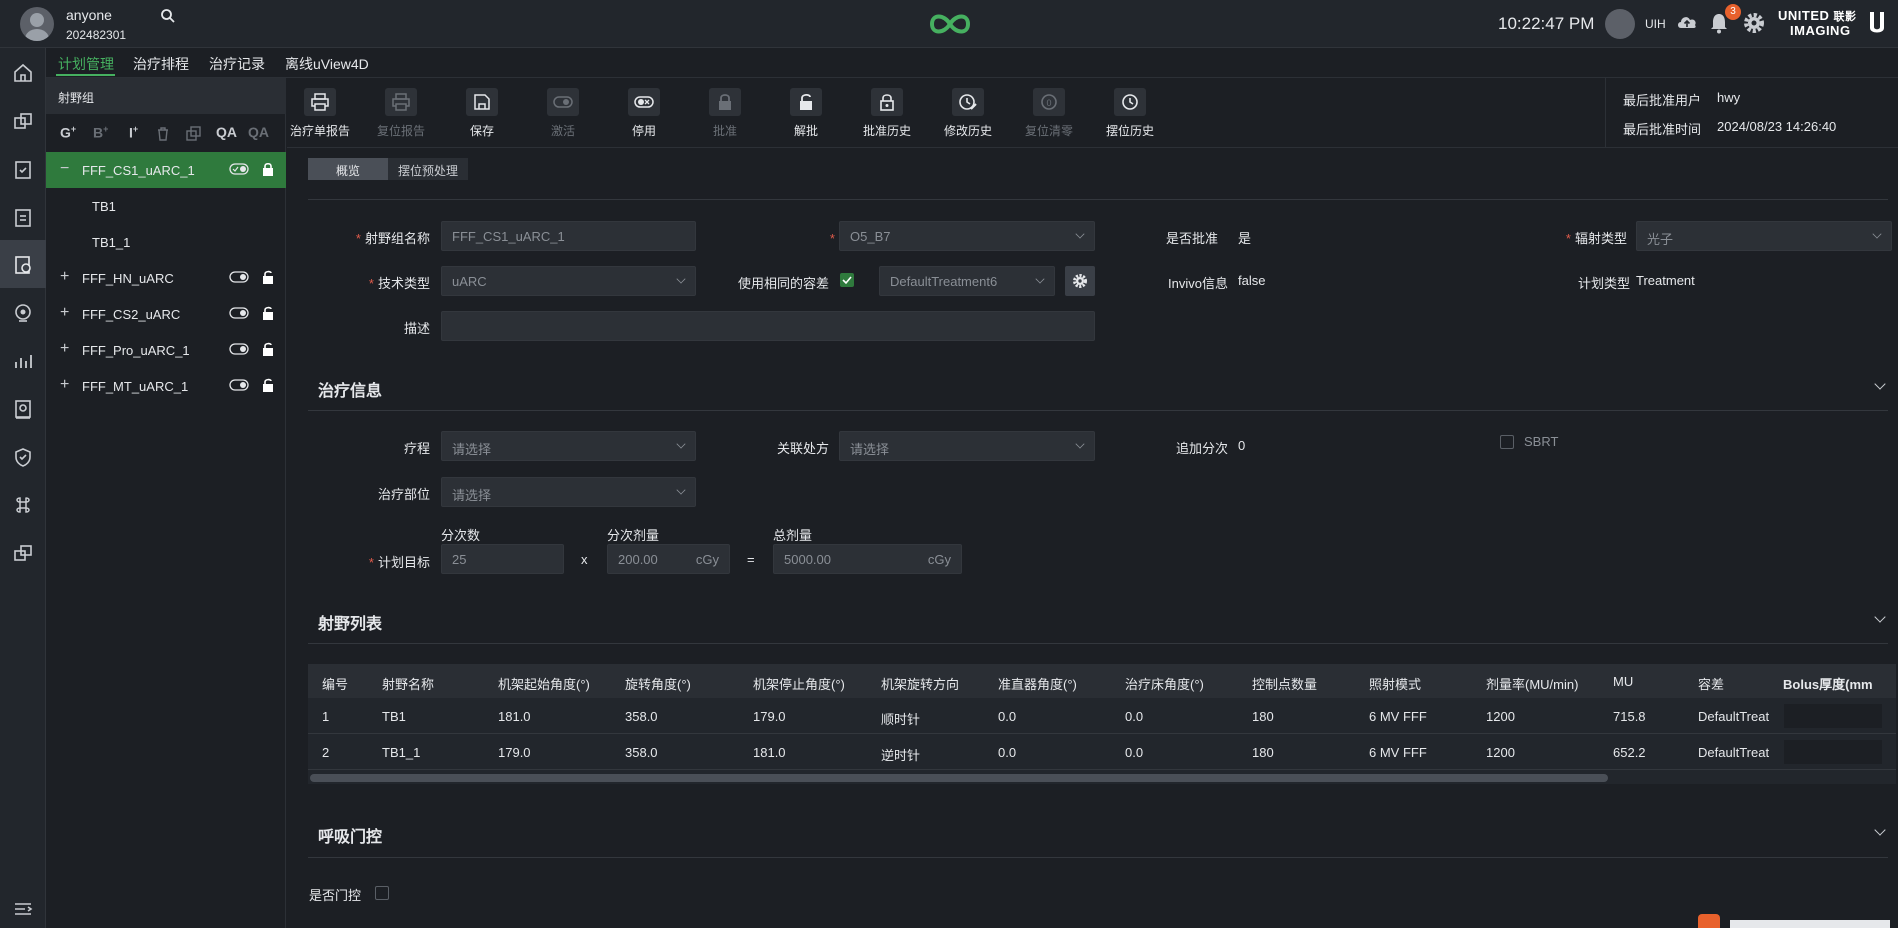 The image size is (1898, 928). Describe the element at coordinates (428, 169) in the screenshot. I see `tab-setup-preprocess: 摆位预处理` at that location.